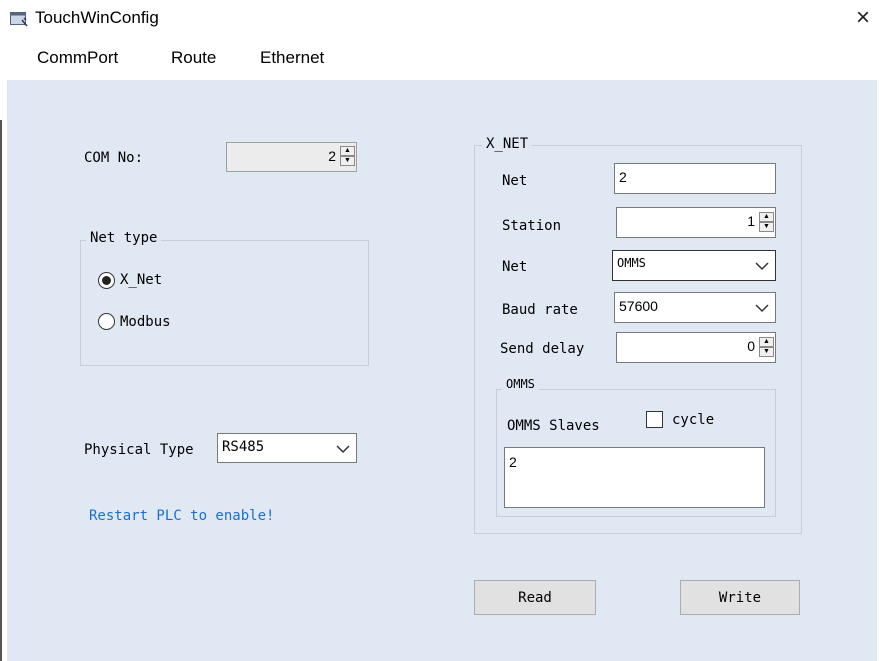 This screenshot has width=882, height=661. Describe the element at coordinates (623, 177) in the screenshot. I see `net-input-value: 2` at that location.